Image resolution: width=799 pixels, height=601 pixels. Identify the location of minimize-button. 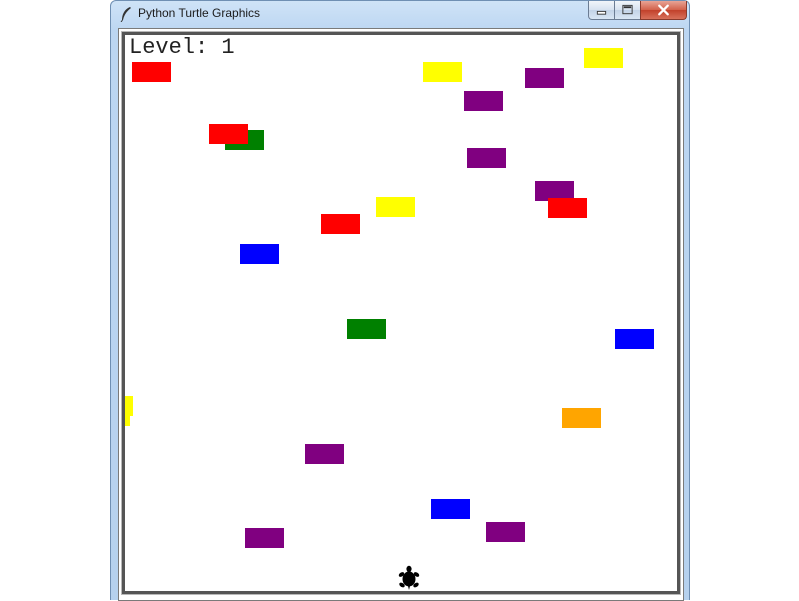
(601, 10).